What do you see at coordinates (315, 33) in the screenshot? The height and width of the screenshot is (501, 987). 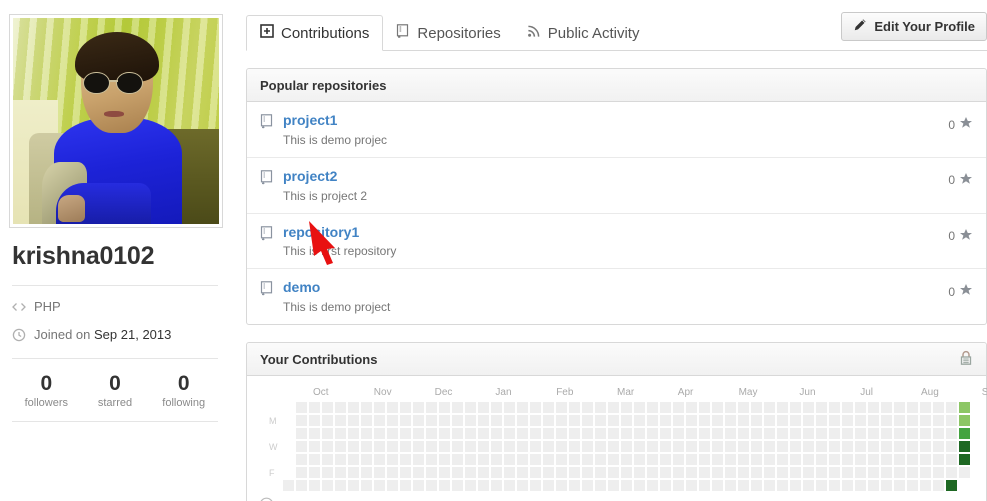 I see `tab-contributions: Contributions` at bounding box center [315, 33].